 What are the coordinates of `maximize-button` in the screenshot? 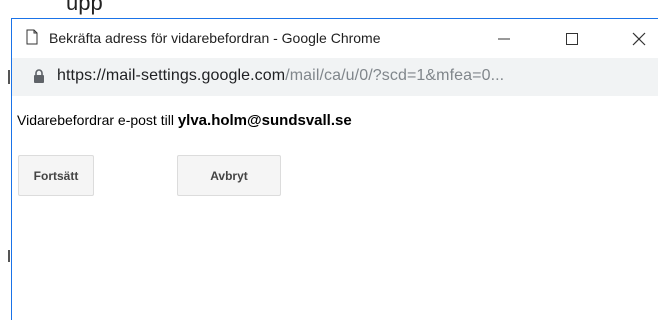 It's located at (572, 38).